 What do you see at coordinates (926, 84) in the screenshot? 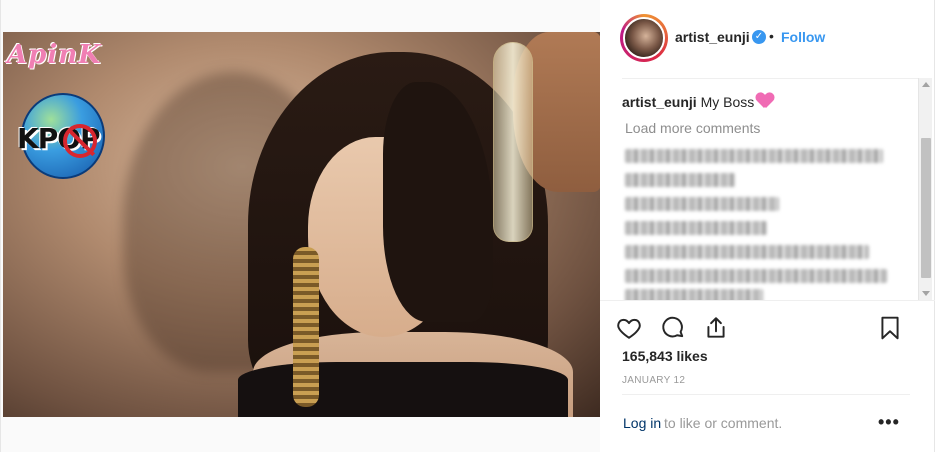
I see `scroll-up-arrow-icon` at bounding box center [926, 84].